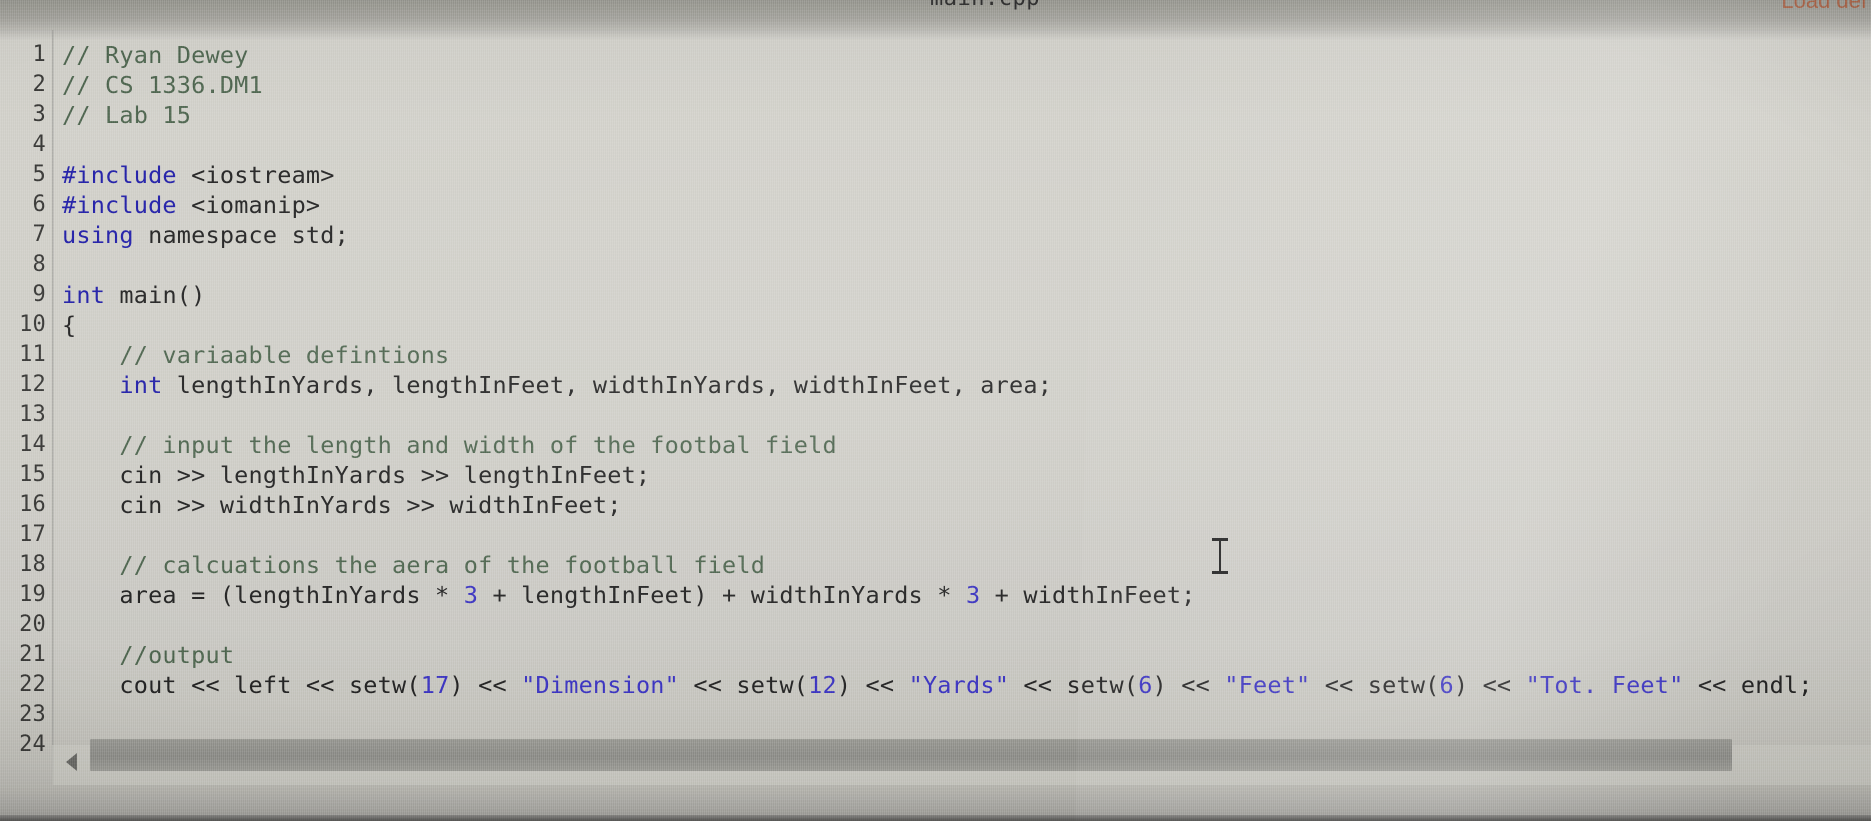 The height and width of the screenshot is (821, 1871). What do you see at coordinates (39, 114) in the screenshot?
I see `line-number: 3` at bounding box center [39, 114].